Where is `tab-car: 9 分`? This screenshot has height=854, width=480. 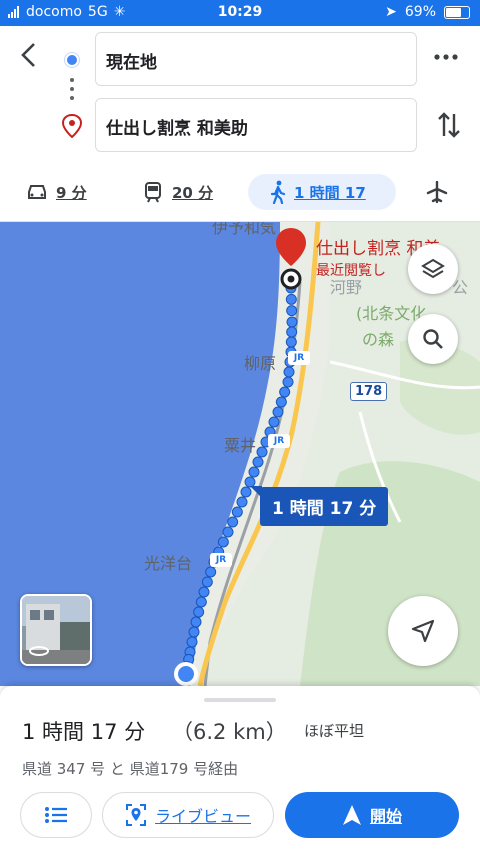
tab-car: 9 分 is located at coordinates (56, 192).